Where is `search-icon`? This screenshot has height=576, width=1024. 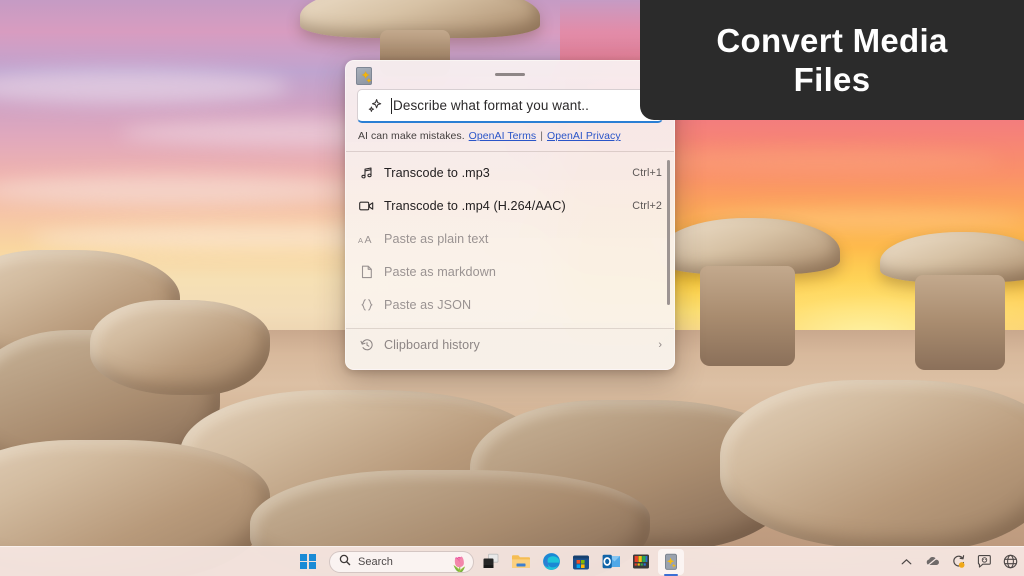
search-icon is located at coordinates (345, 562).